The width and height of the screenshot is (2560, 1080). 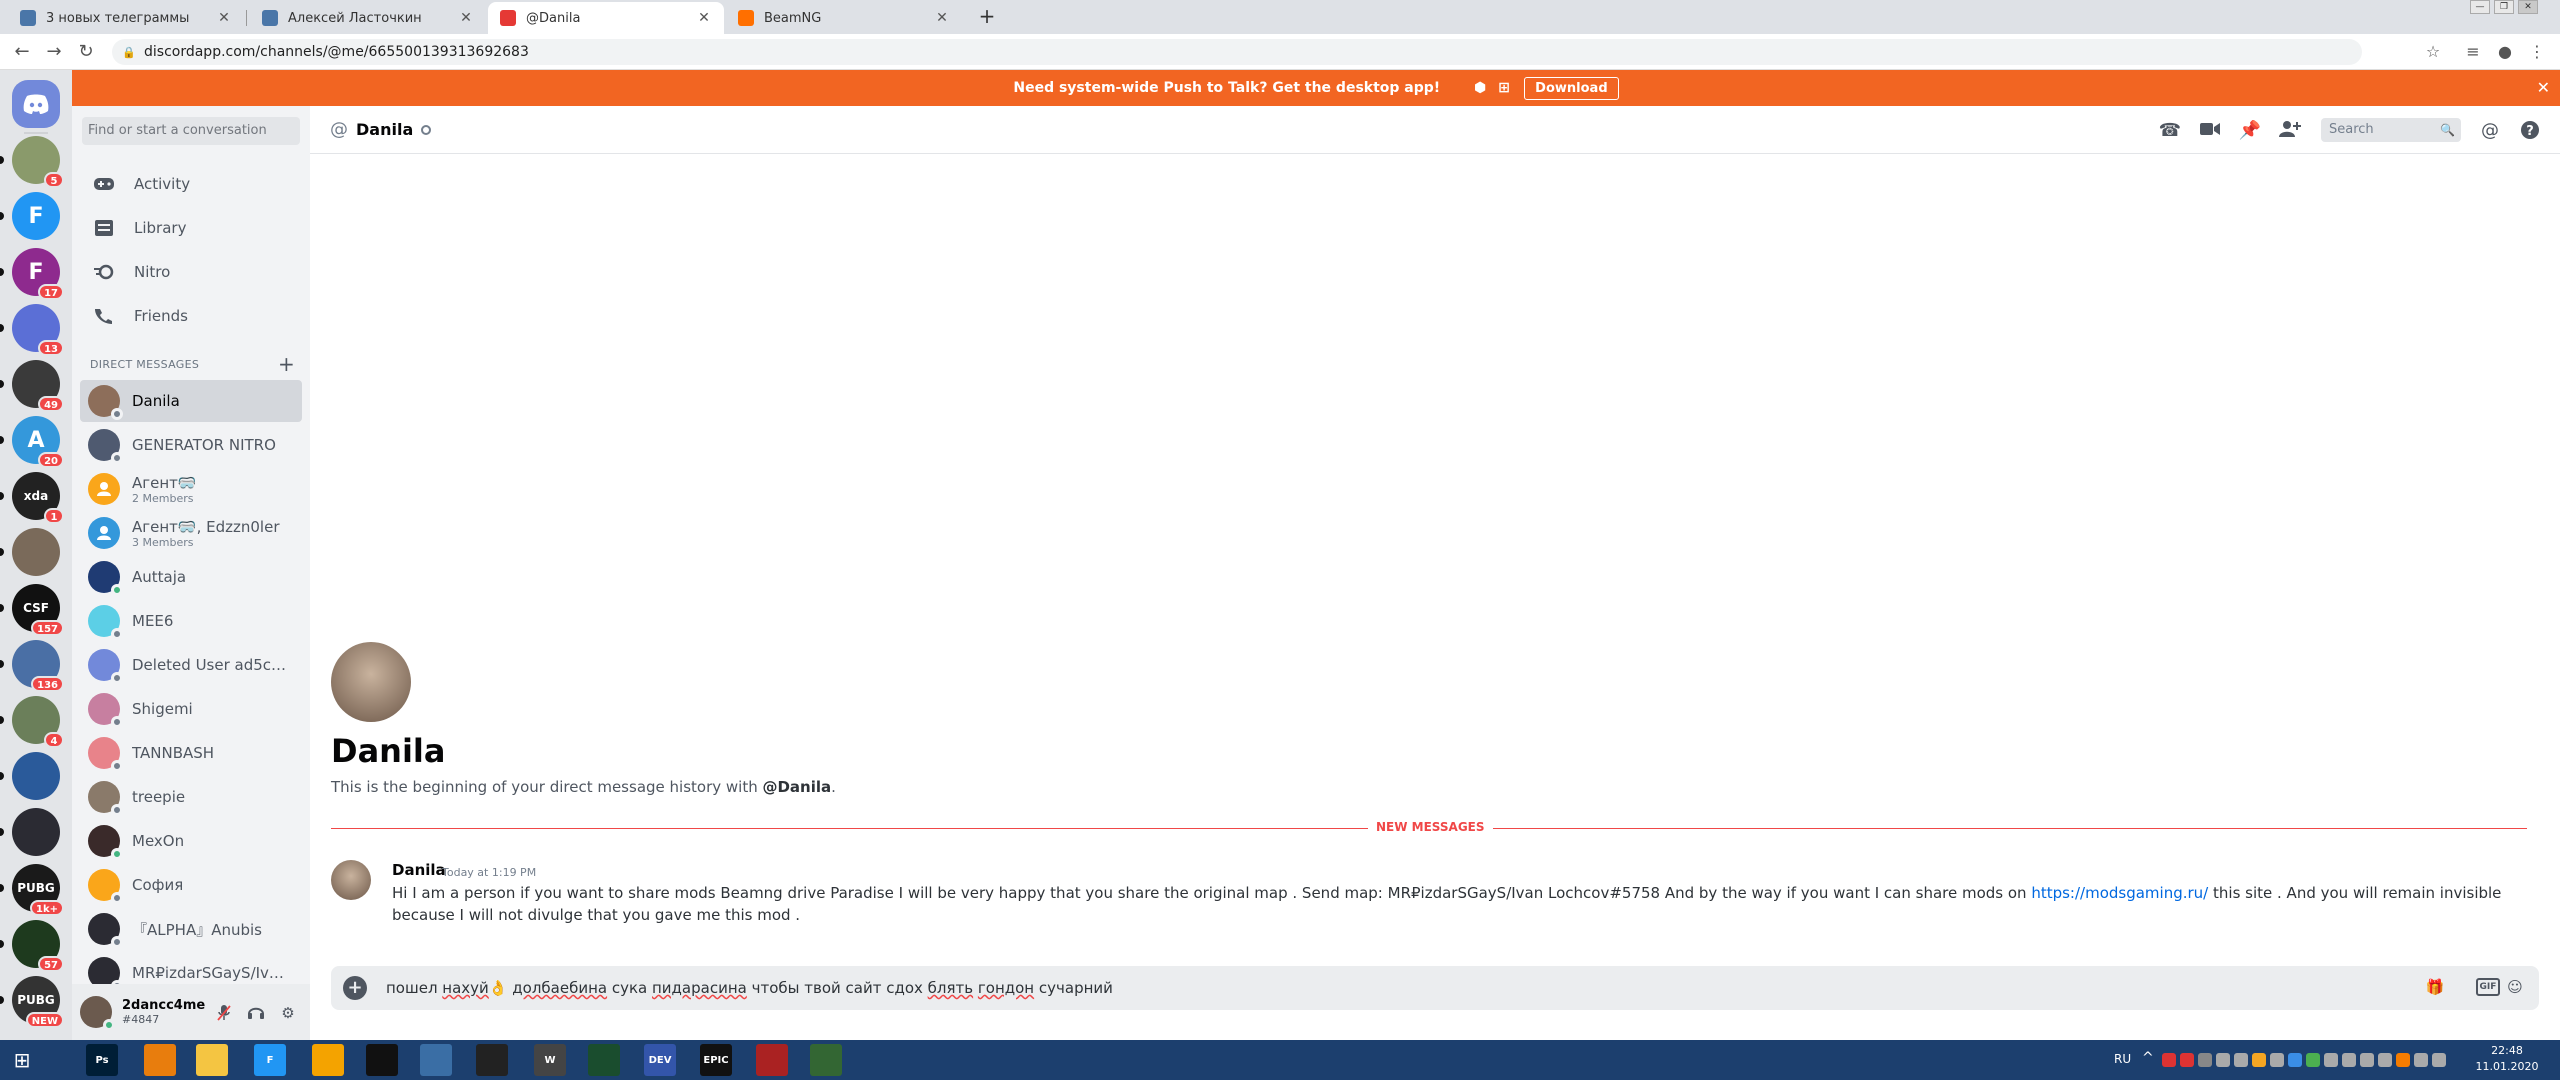 I want to click on dm-item: GENERATOR NITRO, so click(x=191, y=445).